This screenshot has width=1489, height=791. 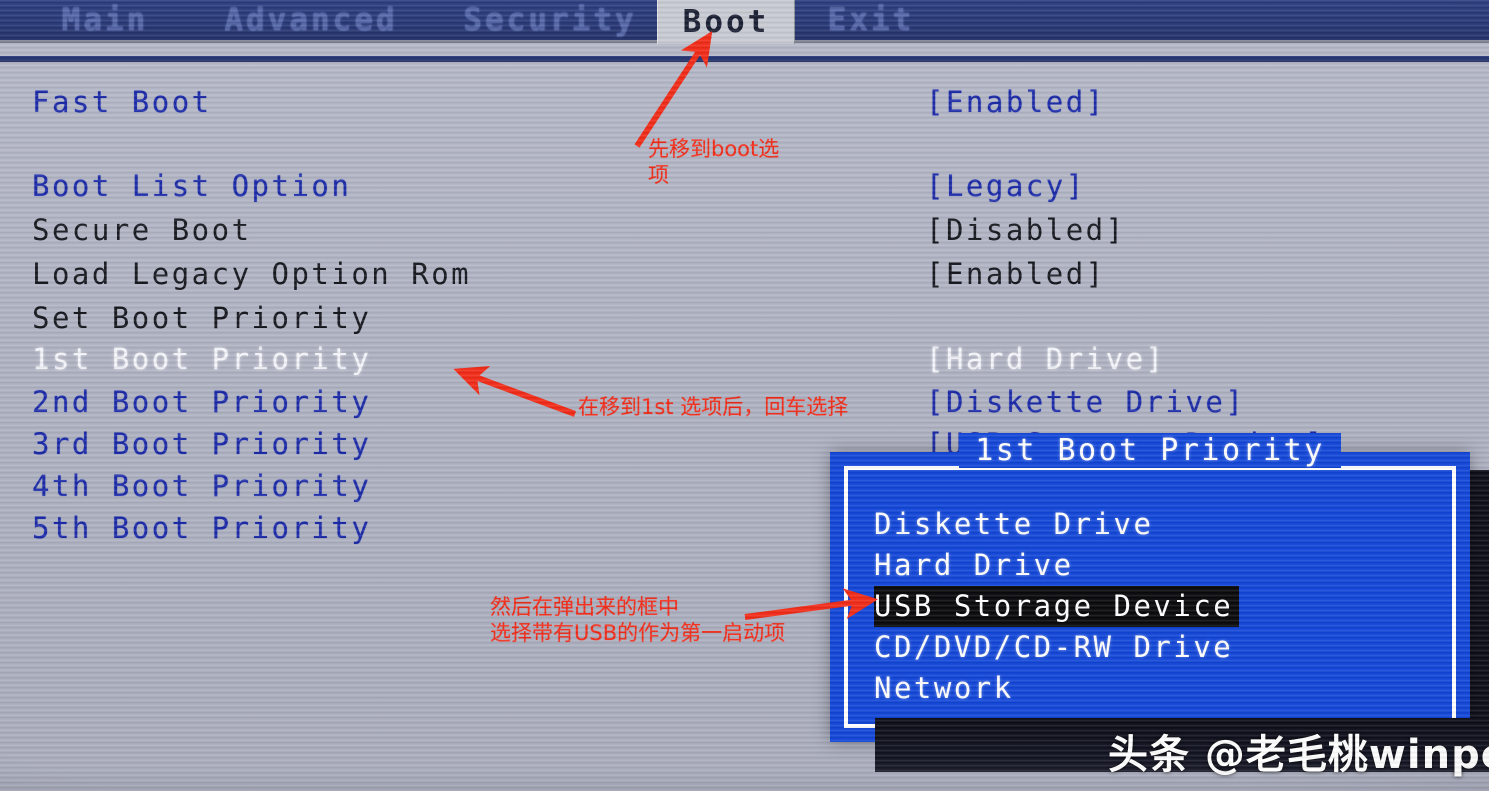 I want to click on setting-value-fast-boot: [Enabled], so click(x=1016, y=102).